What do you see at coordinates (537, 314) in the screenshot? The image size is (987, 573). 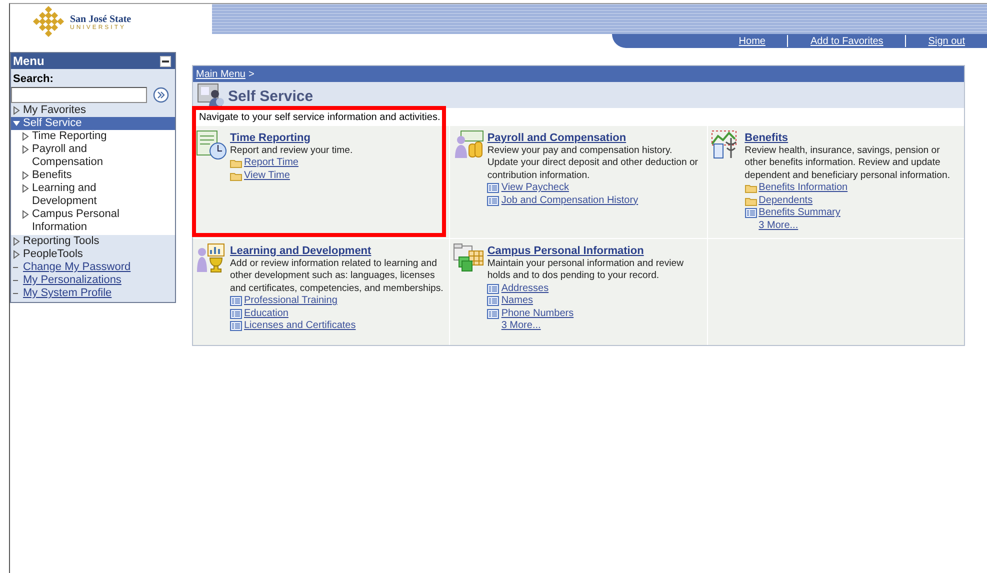 I see `sublink: Phone Numbers` at bounding box center [537, 314].